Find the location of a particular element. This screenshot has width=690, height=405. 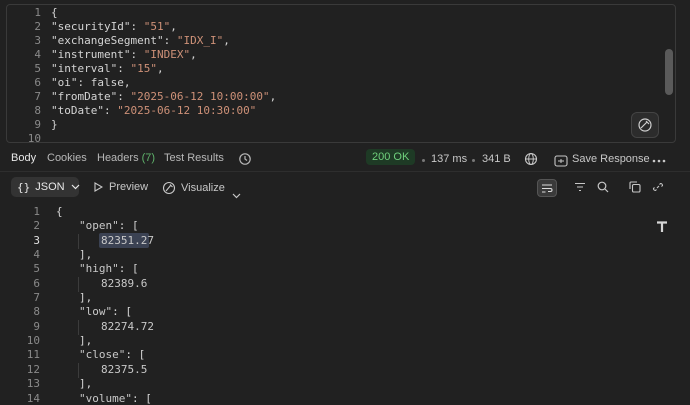

code-line: "securityId": "51", is located at coordinates (114, 27).